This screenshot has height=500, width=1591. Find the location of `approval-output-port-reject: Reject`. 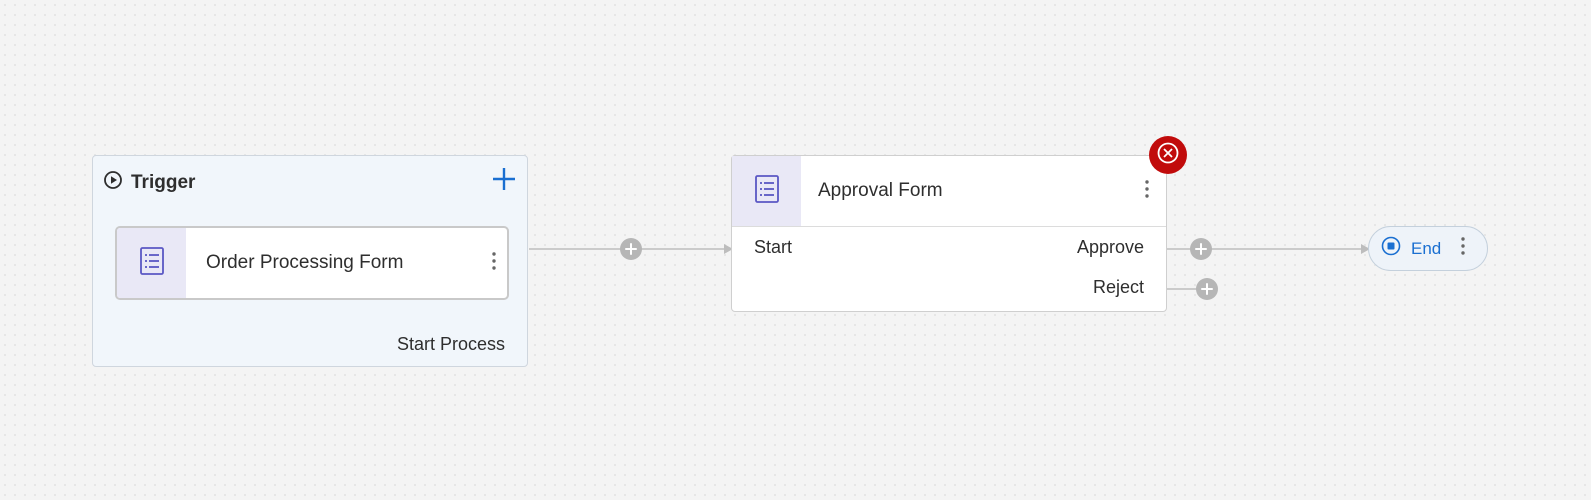

approval-output-port-reject: Reject is located at coordinates (1118, 287).